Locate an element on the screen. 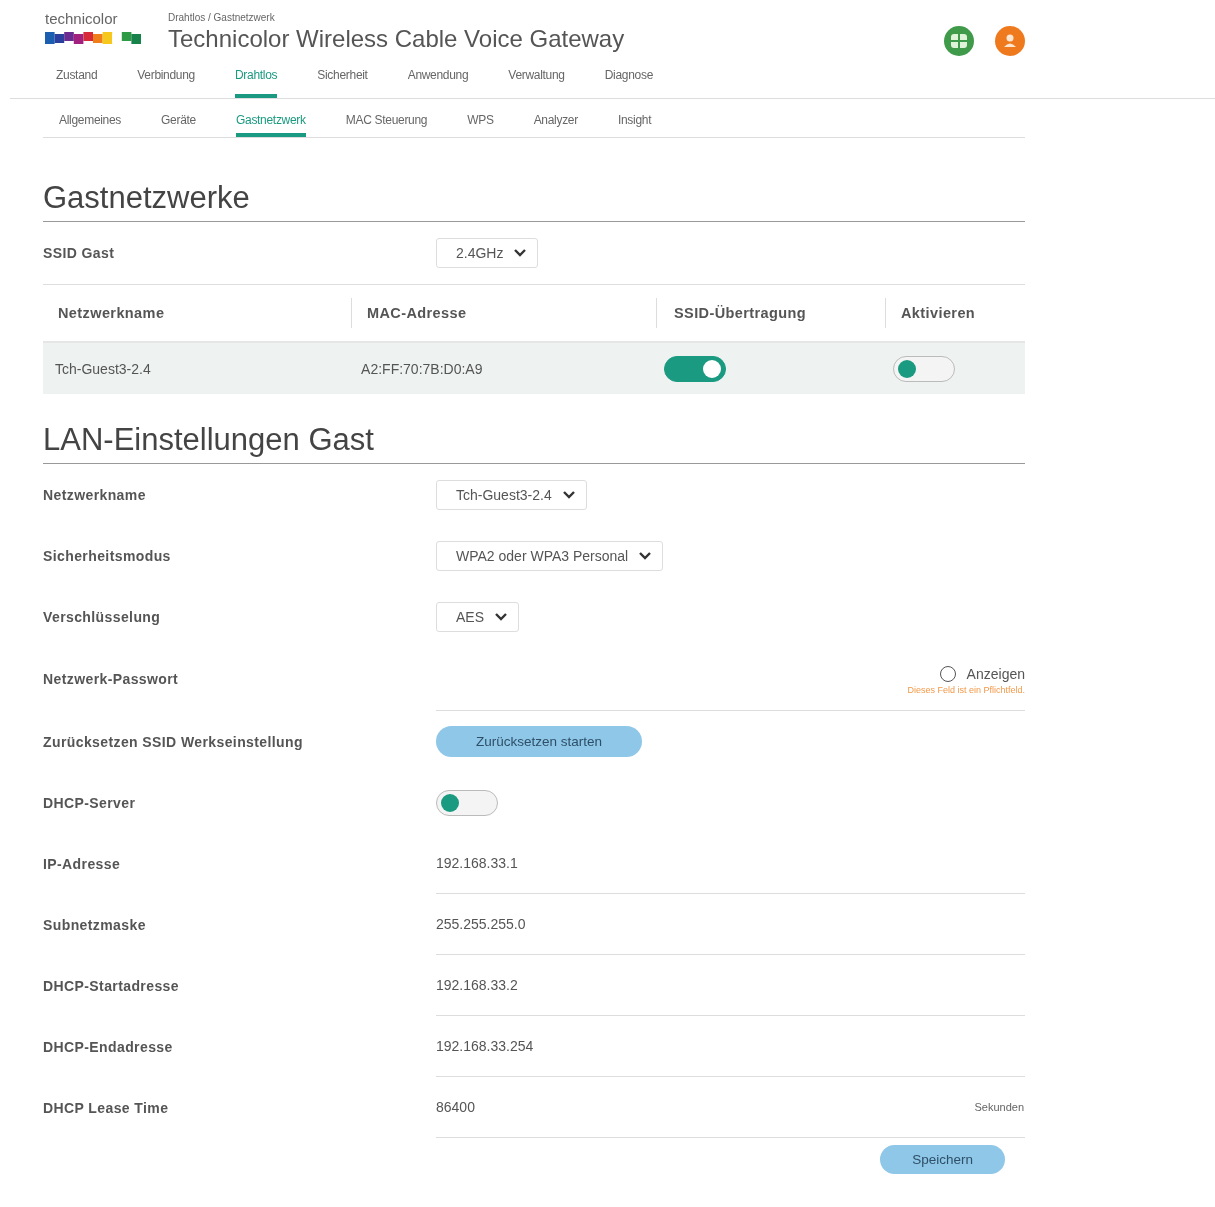 The width and height of the screenshot is (1215, 1207). field-label: Netzwerkname is located at coordinates (95, 494).